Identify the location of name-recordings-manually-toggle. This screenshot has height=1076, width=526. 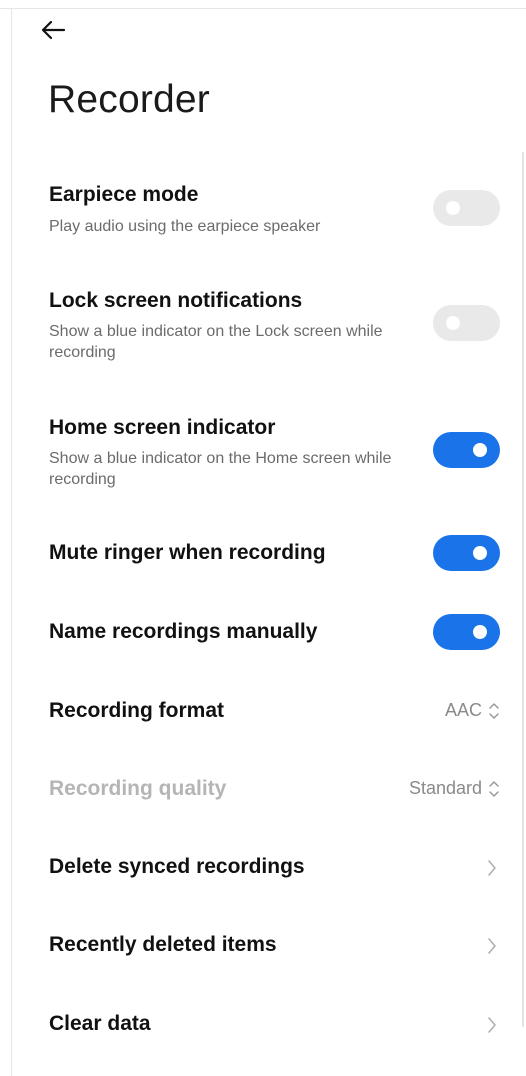
(466, 632).